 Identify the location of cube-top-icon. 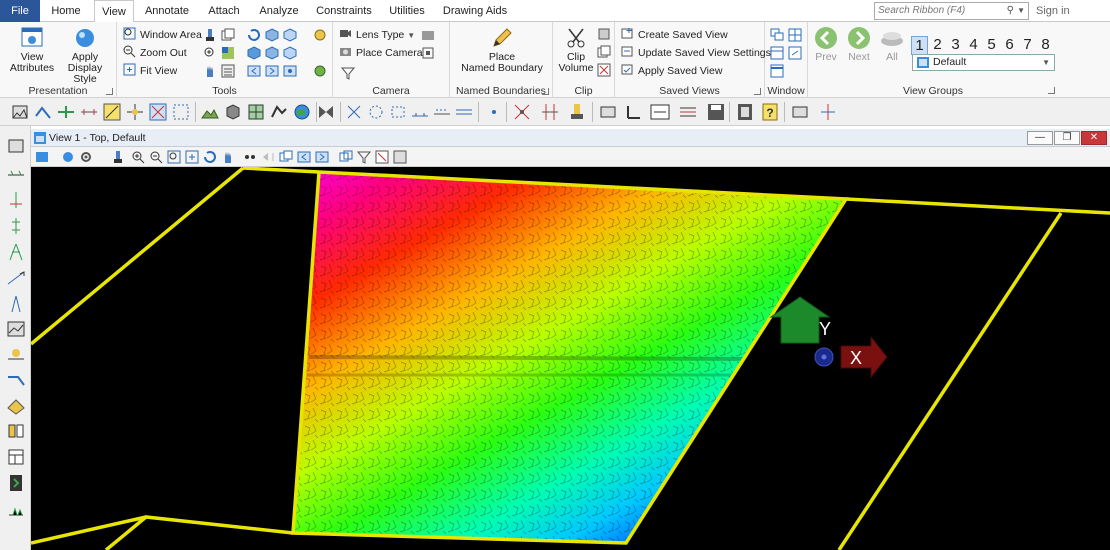
(272, 35).